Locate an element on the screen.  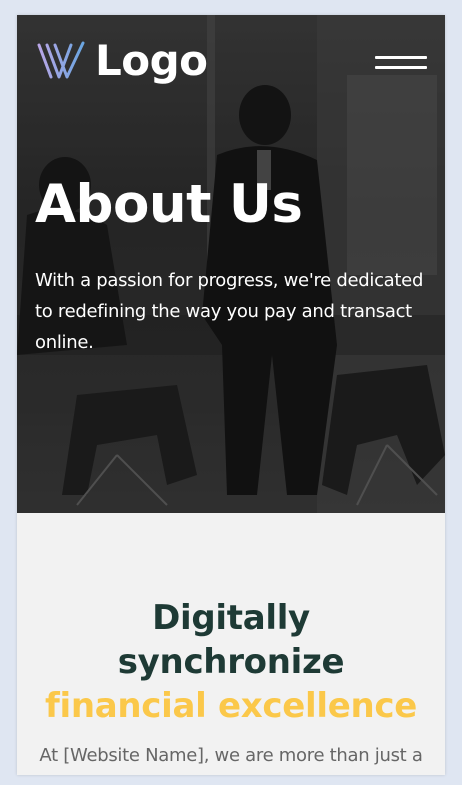
logo-text: Logo is located at coordinates (151, 60).